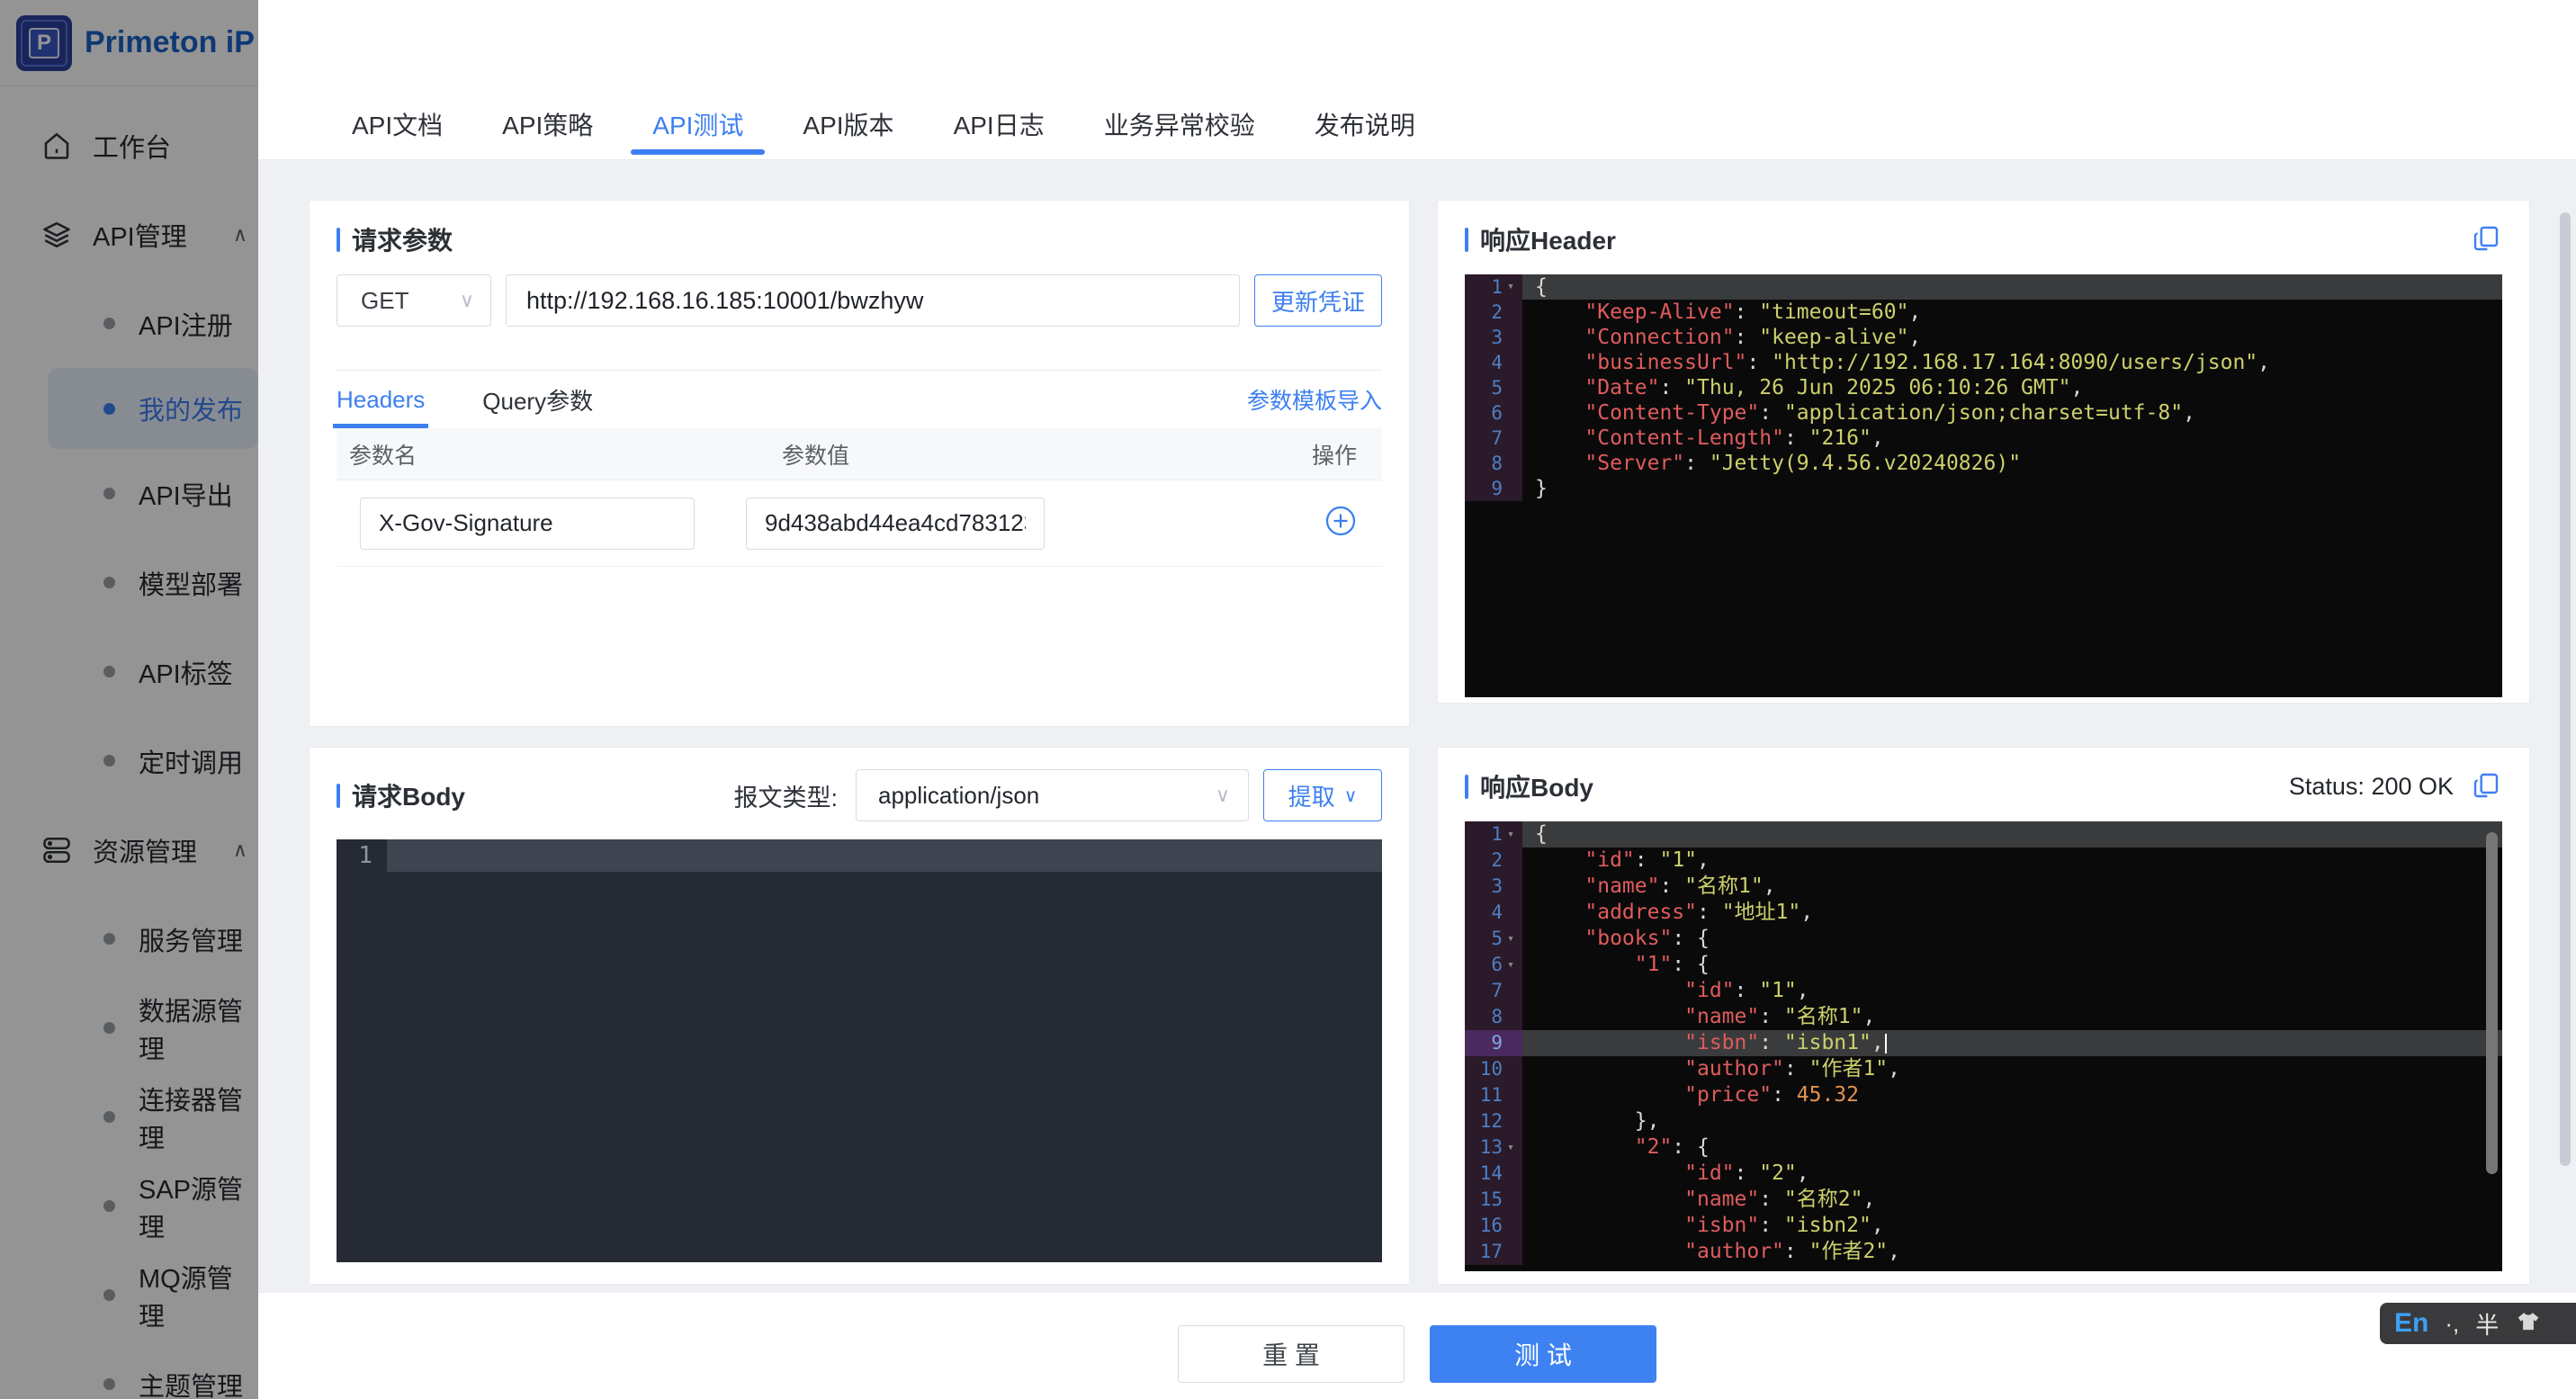  Describe the element at coordinates (1984, 939) in the screenshot. I see `code-line: 5 ▾ "books": {` at that location.